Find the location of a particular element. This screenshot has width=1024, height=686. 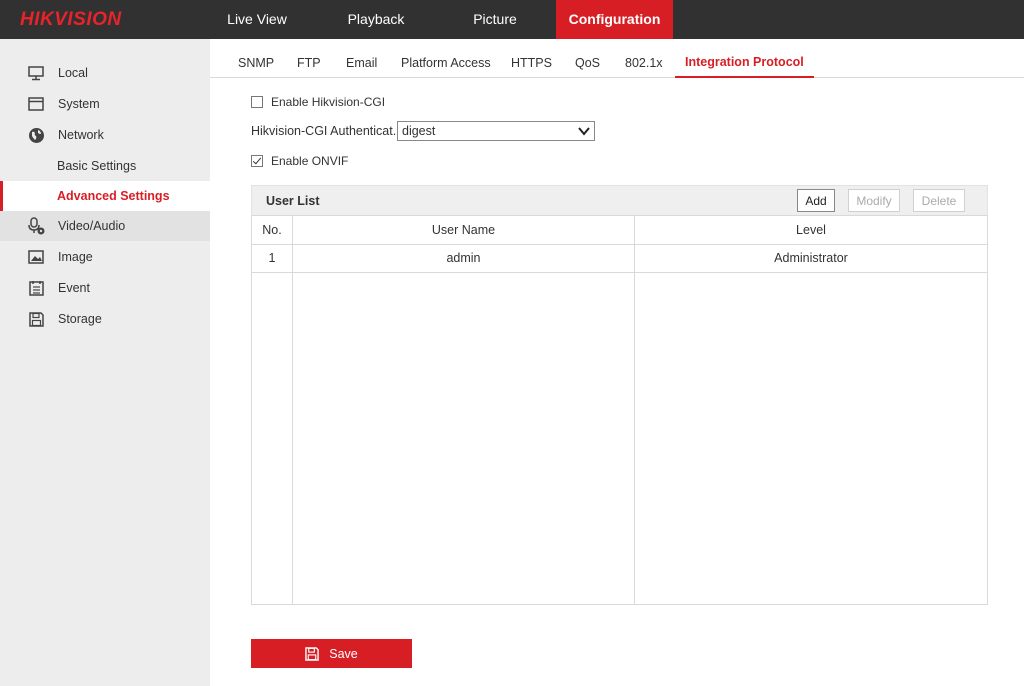

cgi-authentication-select: digest is located at coordinates (496, 131).